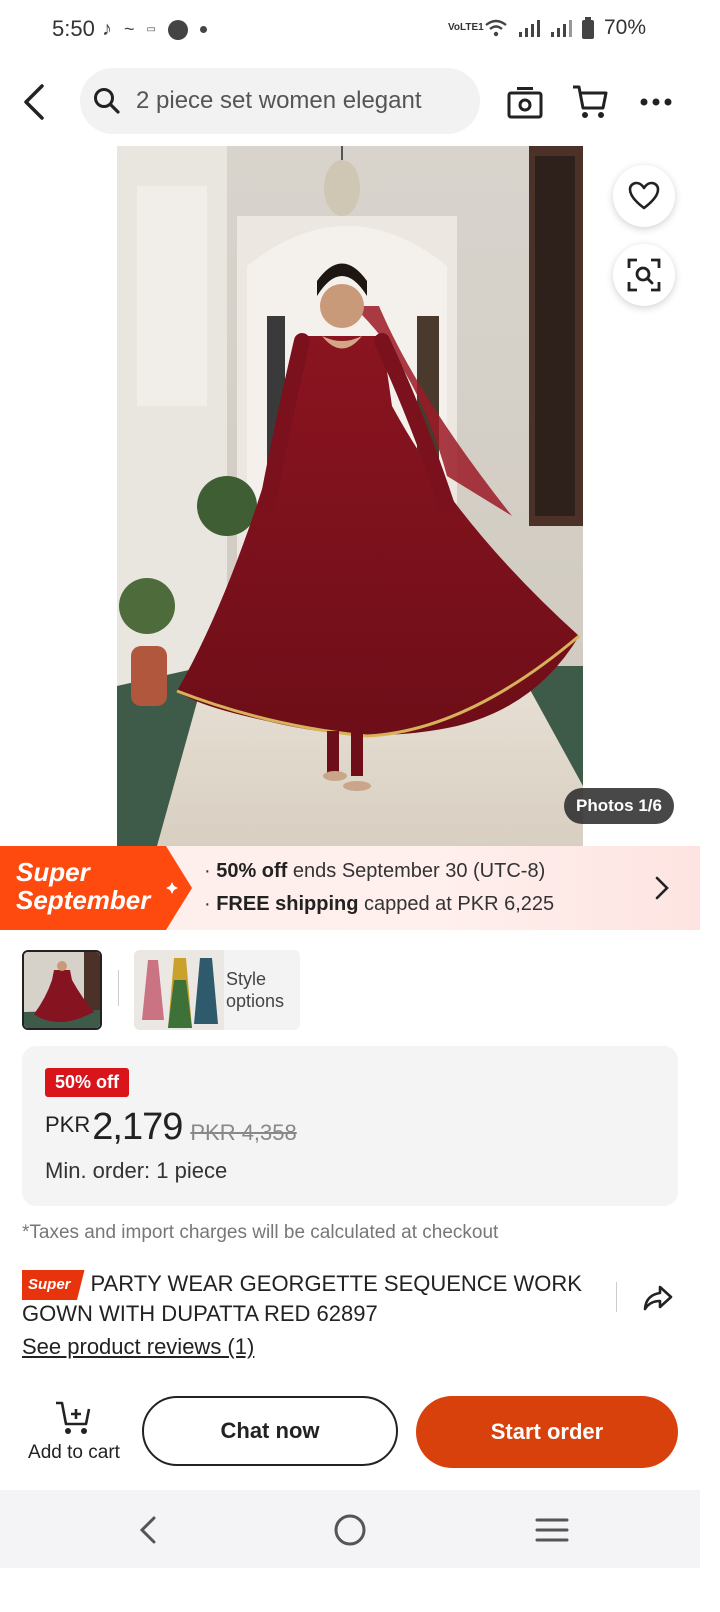 The height and width of the screenshot is (1612, 720). What do you see at coordinates (662, 888) in the screenshot?
I see `chevron-right-icon` at bounding box center [662, 888].